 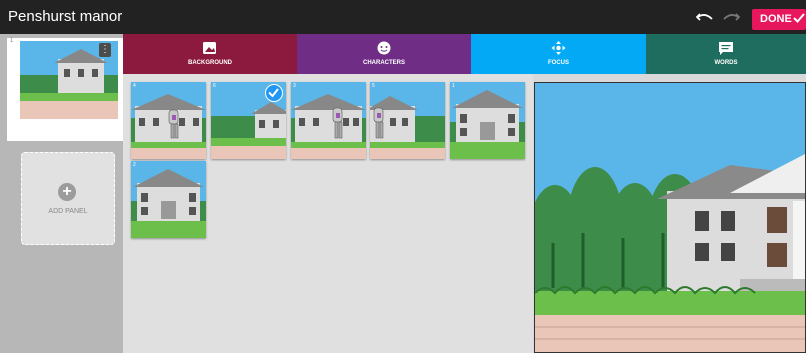 I want to click on shot-thumbnail: 2, so click(x=168, y=199).